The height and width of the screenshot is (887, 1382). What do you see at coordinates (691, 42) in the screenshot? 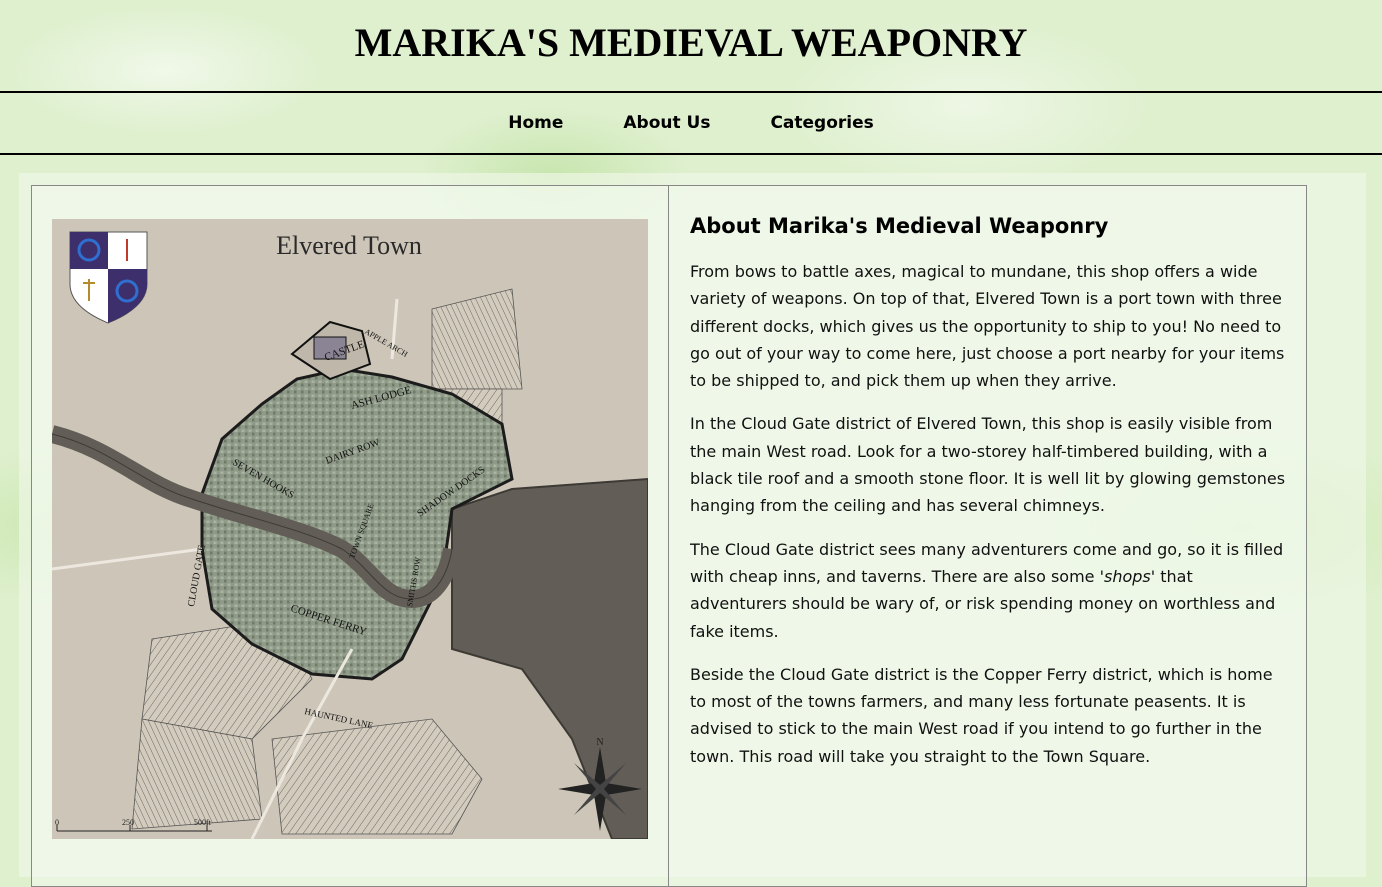
I see `site-title: MARIKA'S MEDIEVAL WEAPONRY` at bounding box center [691, 42].